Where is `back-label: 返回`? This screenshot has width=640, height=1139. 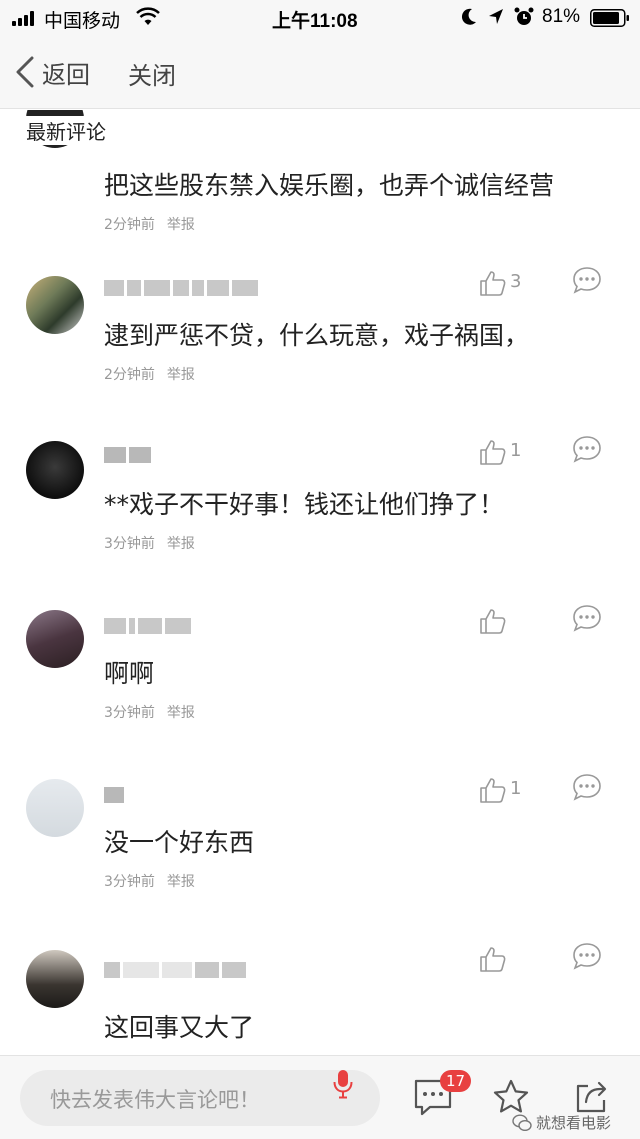 back-label: 返回 is located at coordinates (66, 74).